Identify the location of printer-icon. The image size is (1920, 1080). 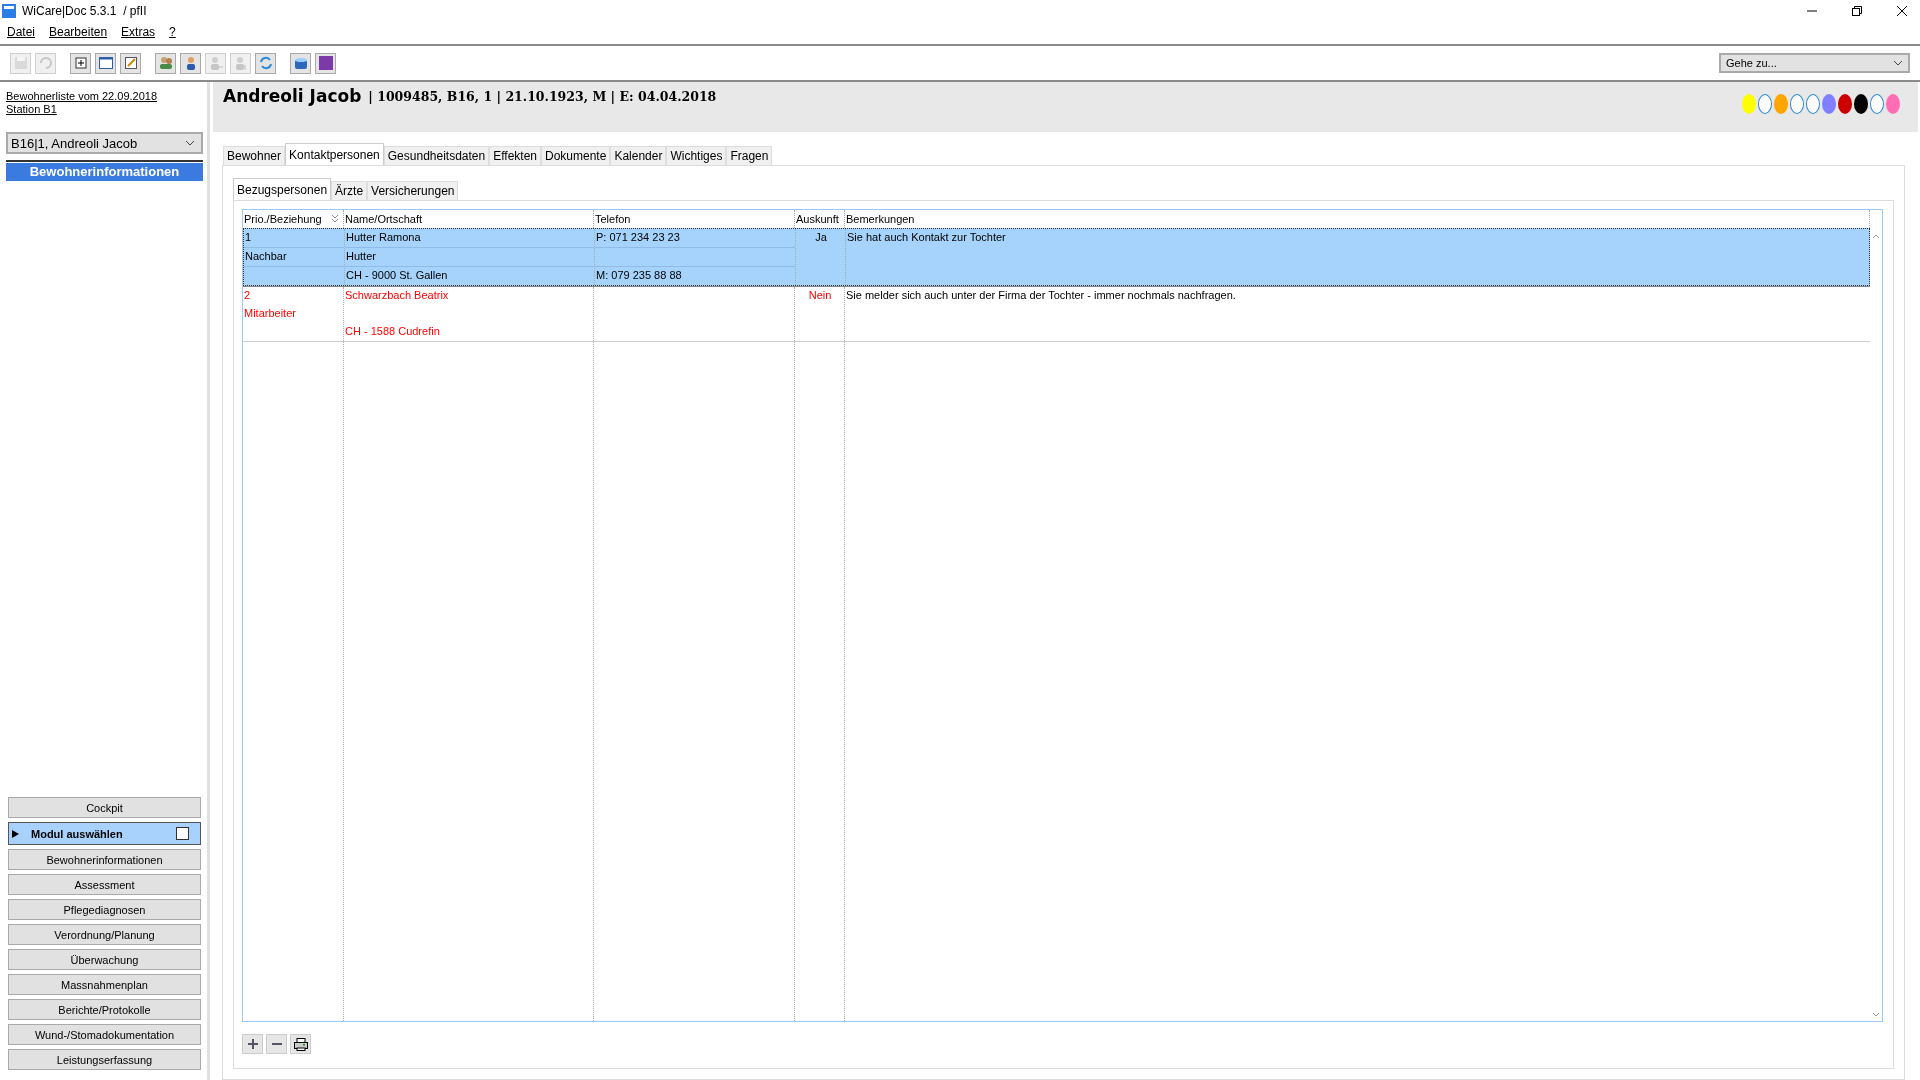
(300, 1044).